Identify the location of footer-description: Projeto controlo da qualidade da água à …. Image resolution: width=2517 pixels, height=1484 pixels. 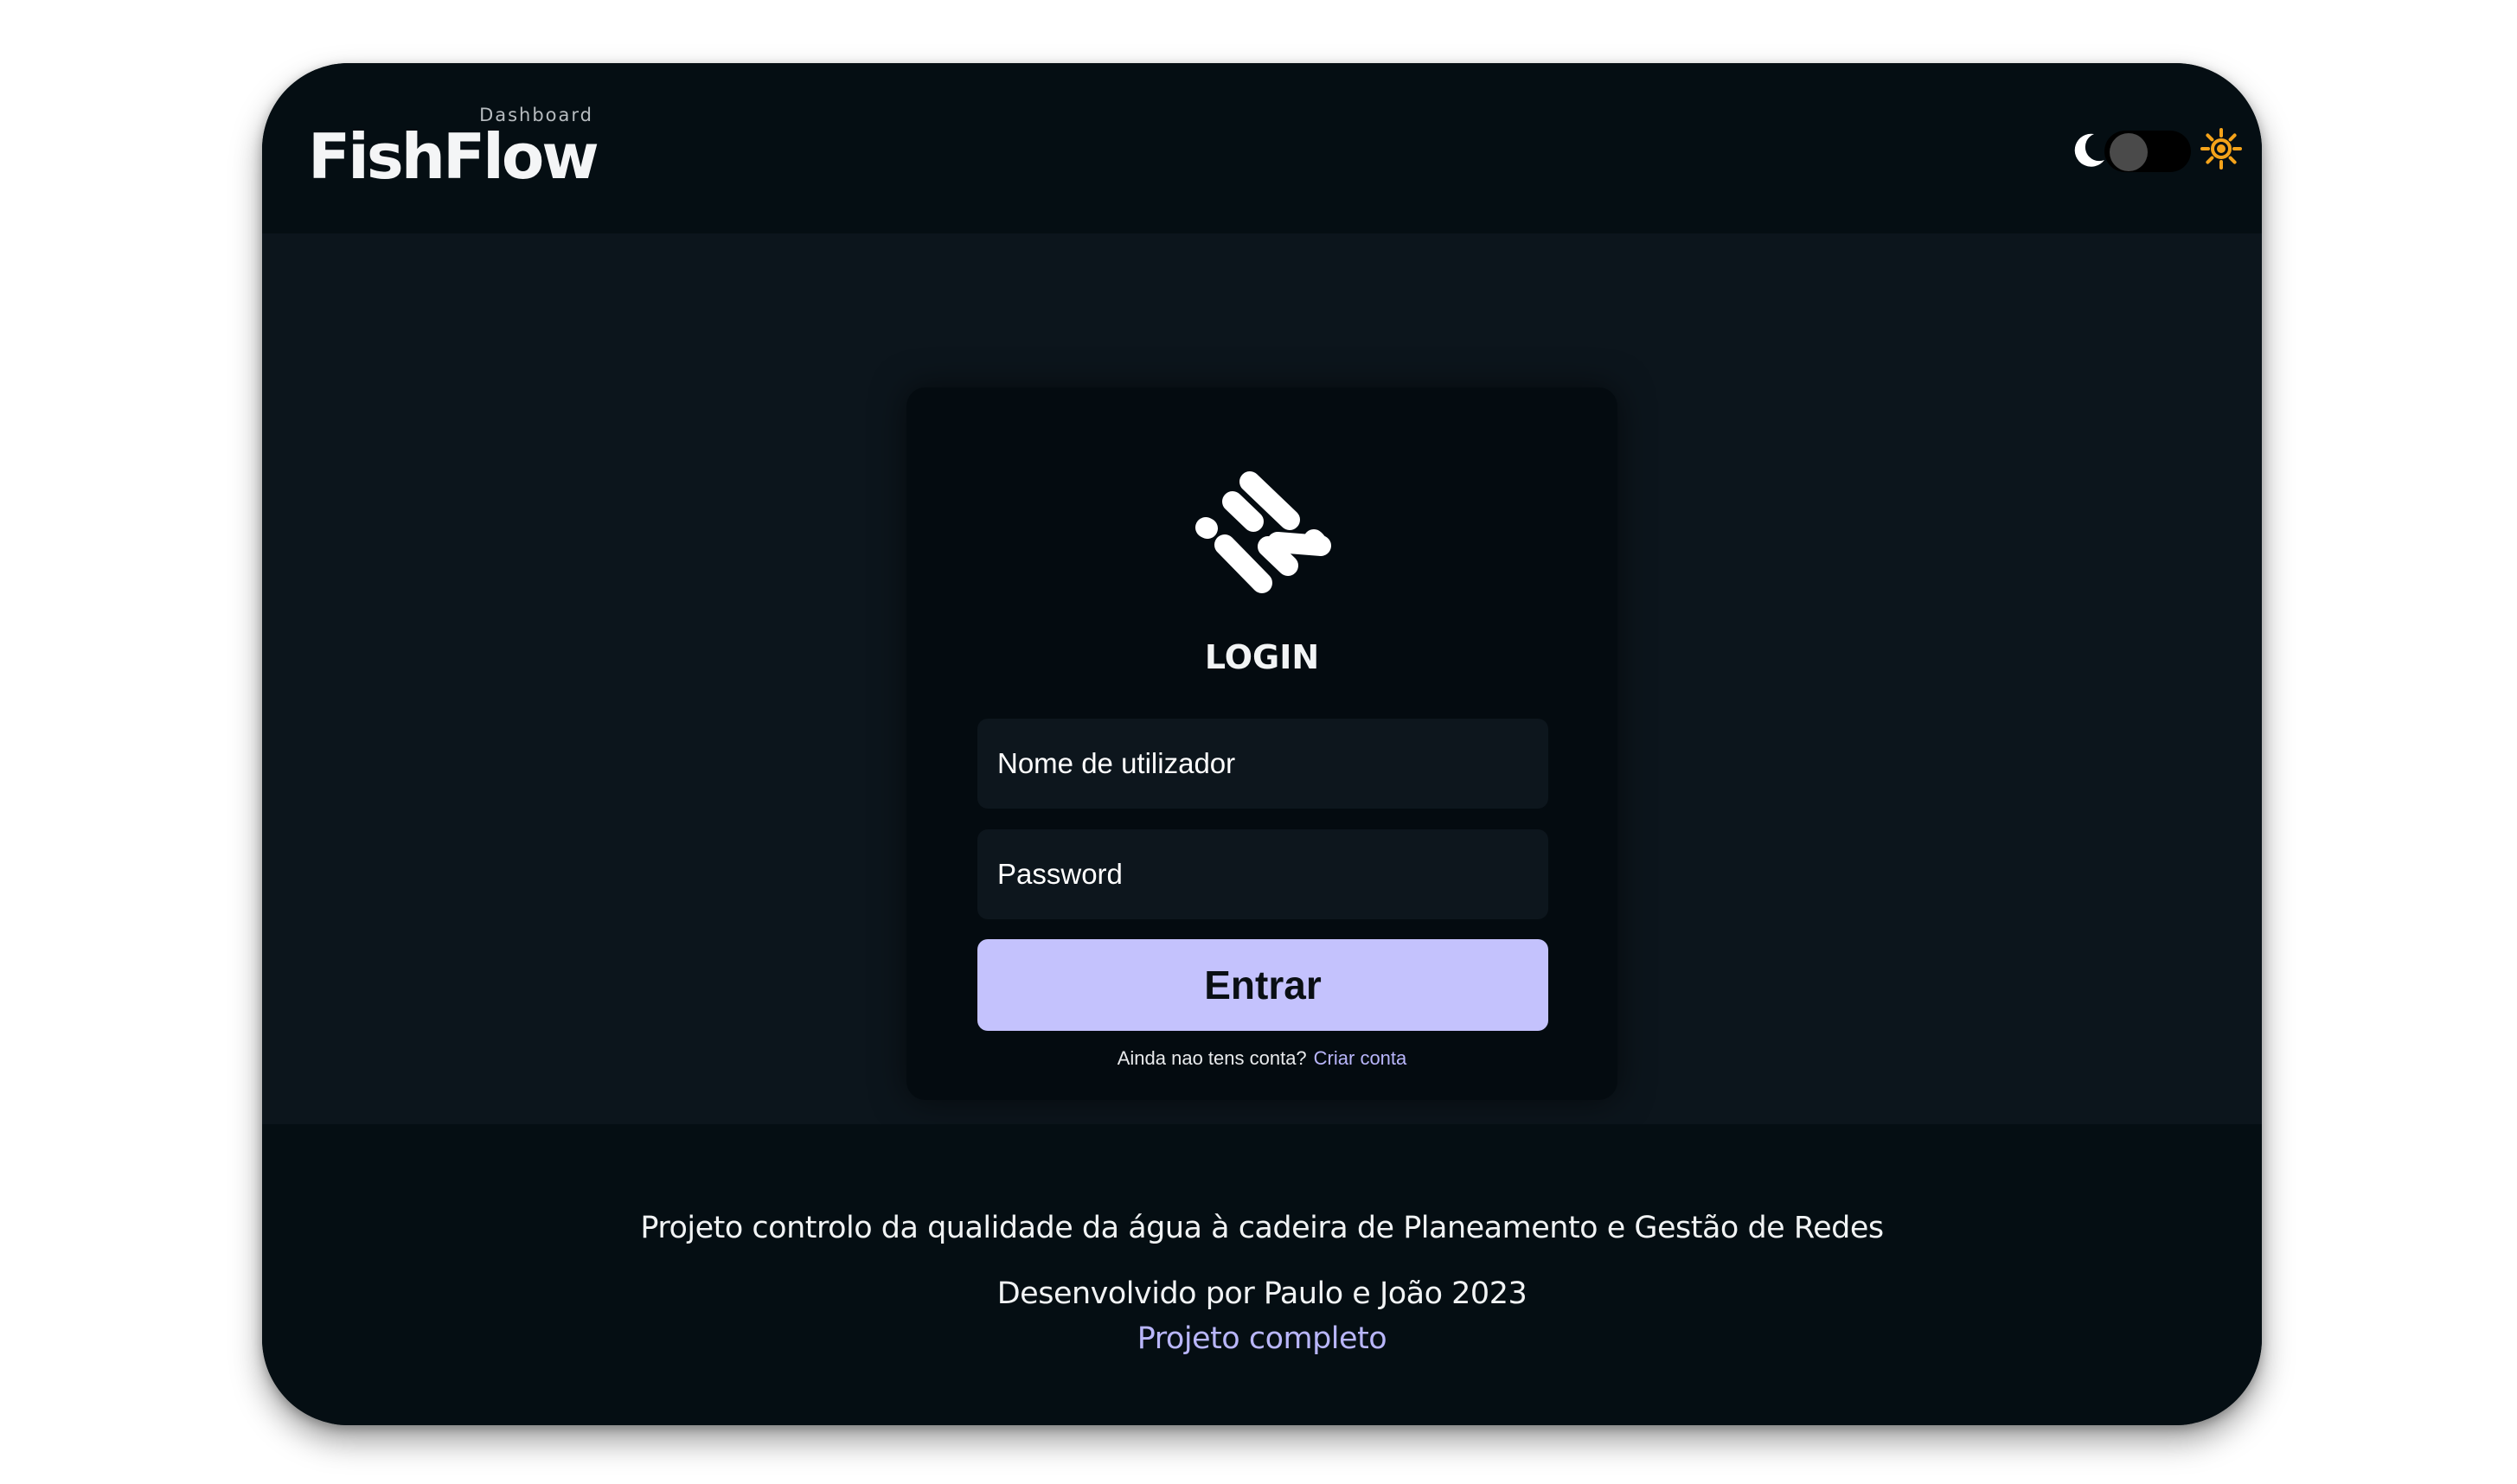
(1262, 1228).